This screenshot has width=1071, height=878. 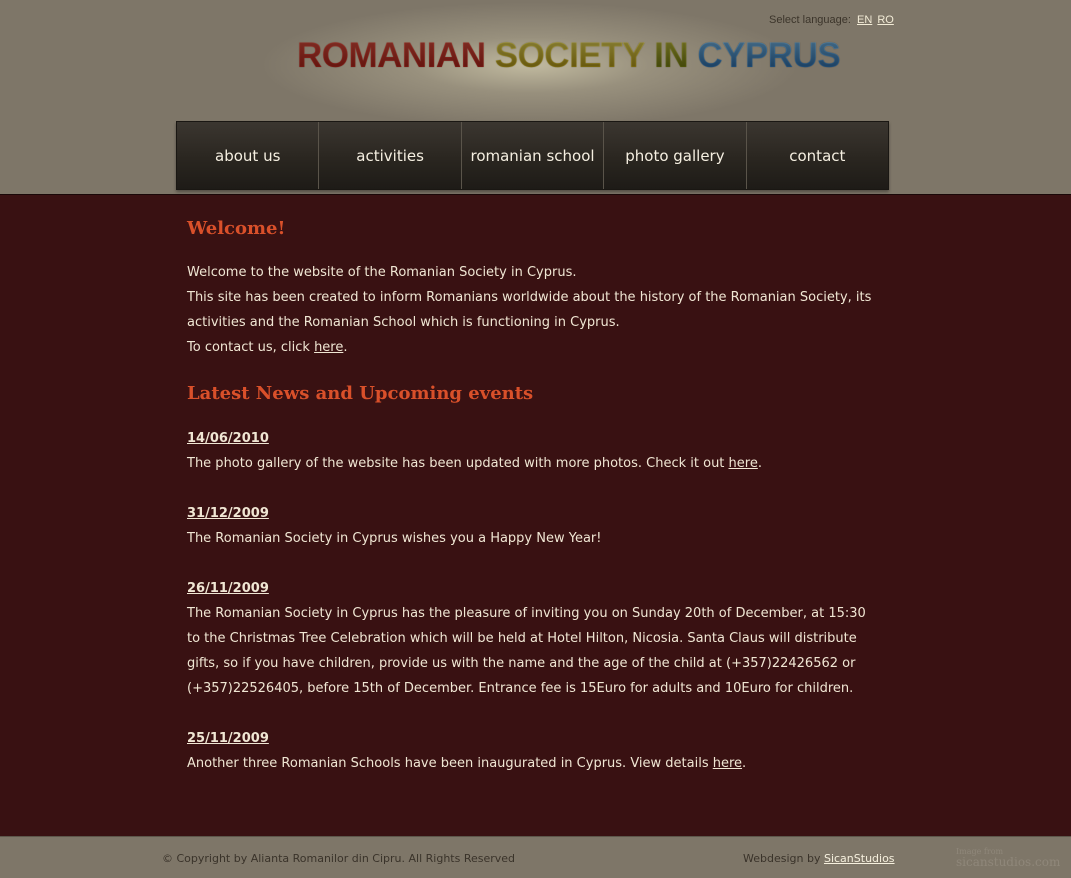 I want to click on nav-item-romanian-school: romanian school, so click(x=531, y=155).